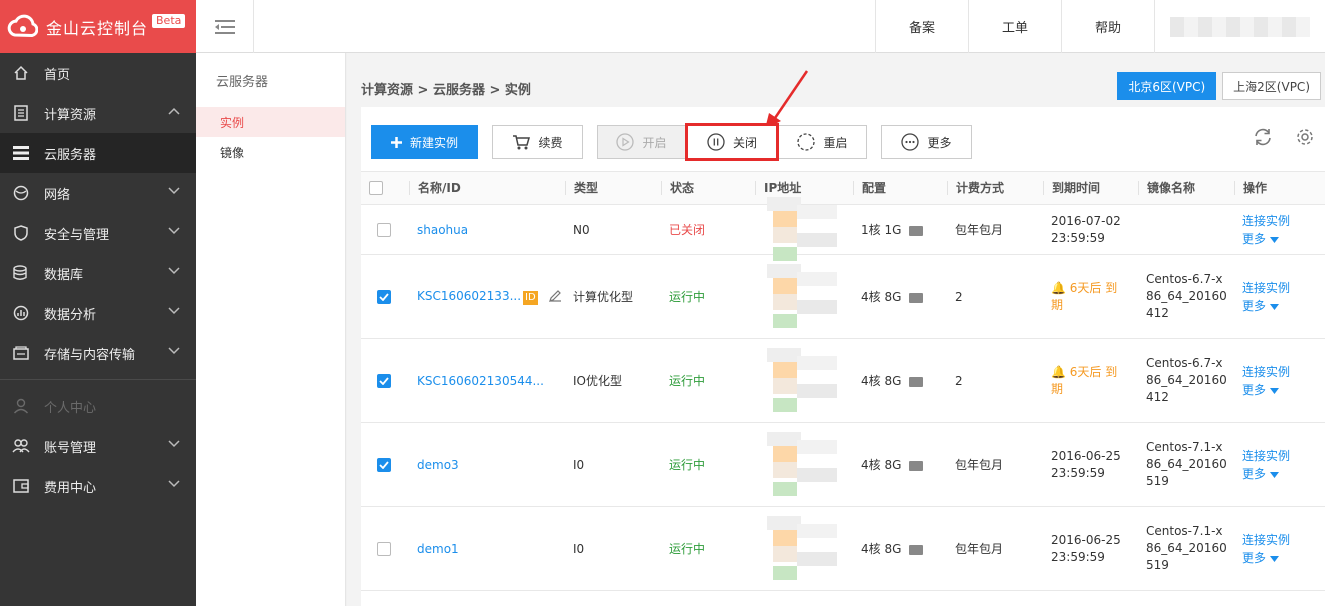  What do you see at coordinates (1157, 481) in the screenshot?
I see `image-name-line: 519` at bounding box center [1157, 481].